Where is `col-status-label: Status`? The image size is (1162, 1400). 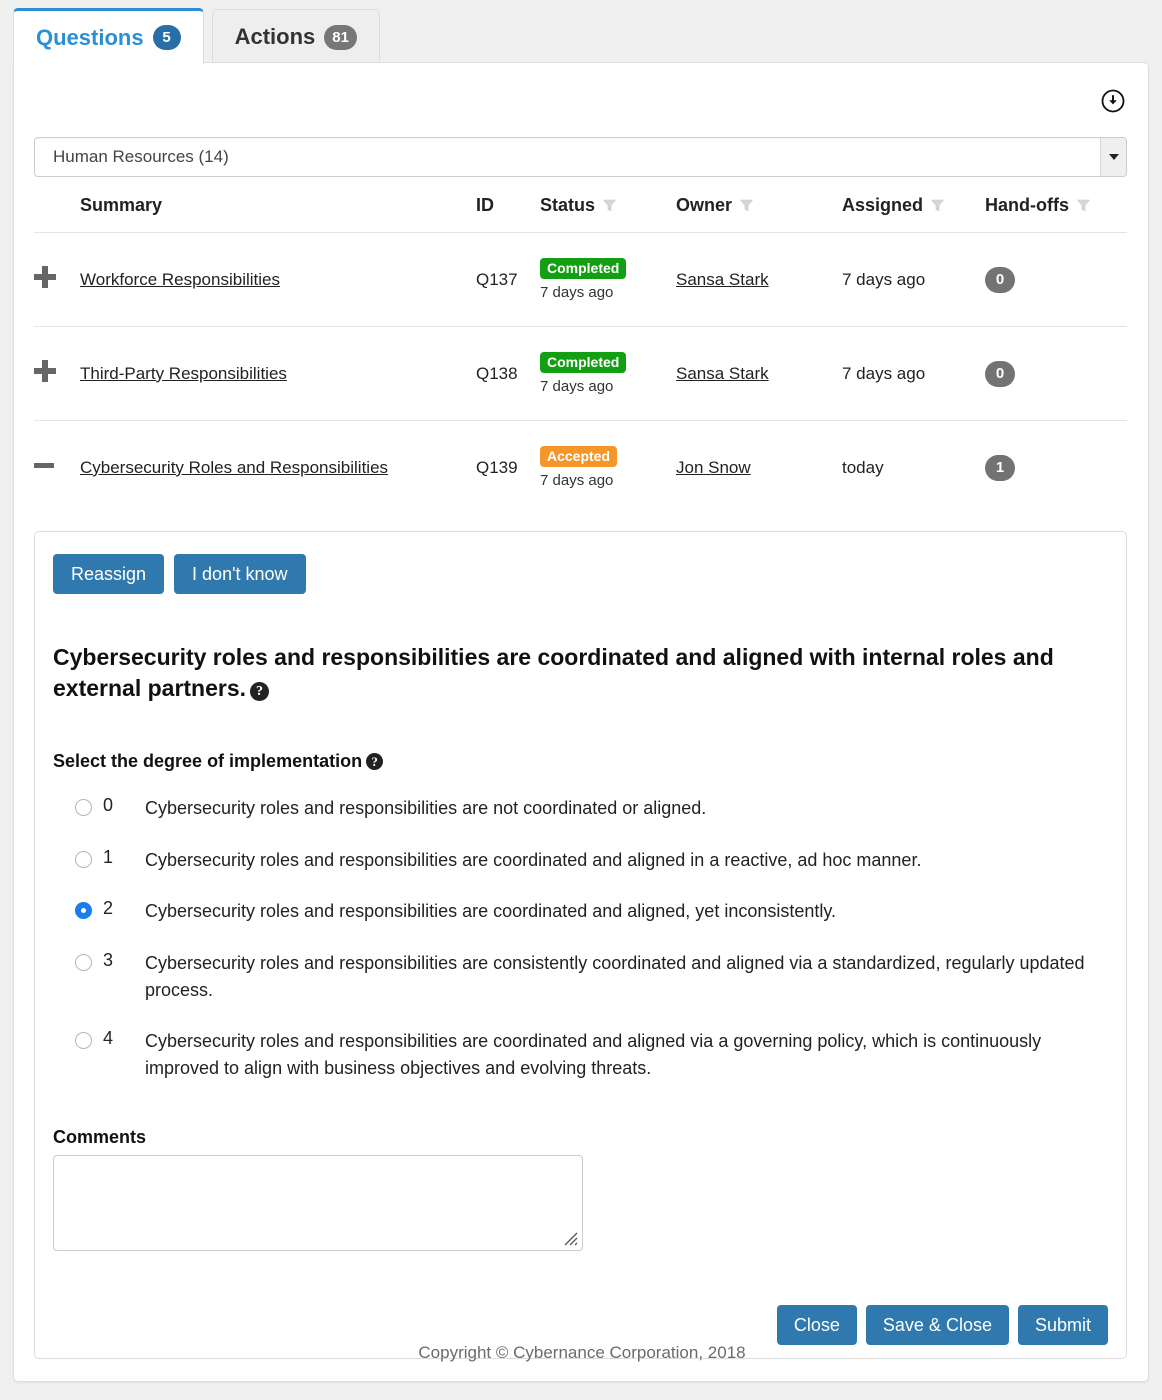 col-status-label: Status is located at coordinates (568, 205).